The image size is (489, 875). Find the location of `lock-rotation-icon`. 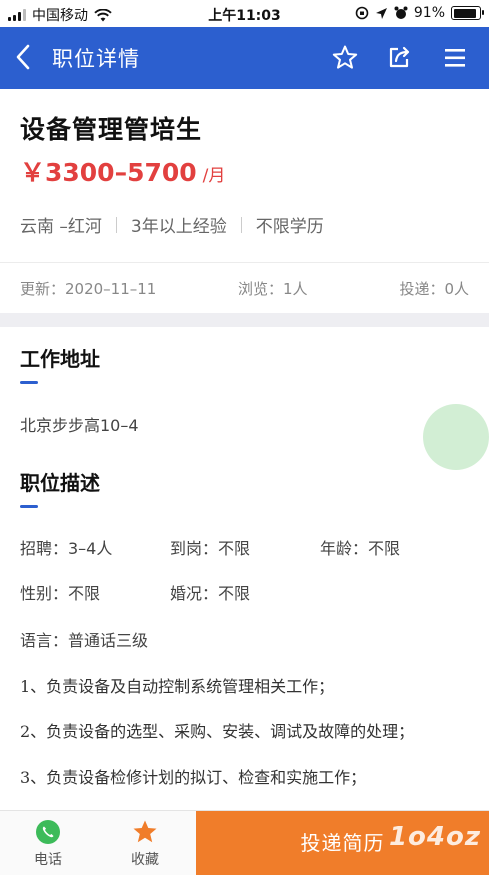

lock-rotation-icon is located at coordinates (362, 13).